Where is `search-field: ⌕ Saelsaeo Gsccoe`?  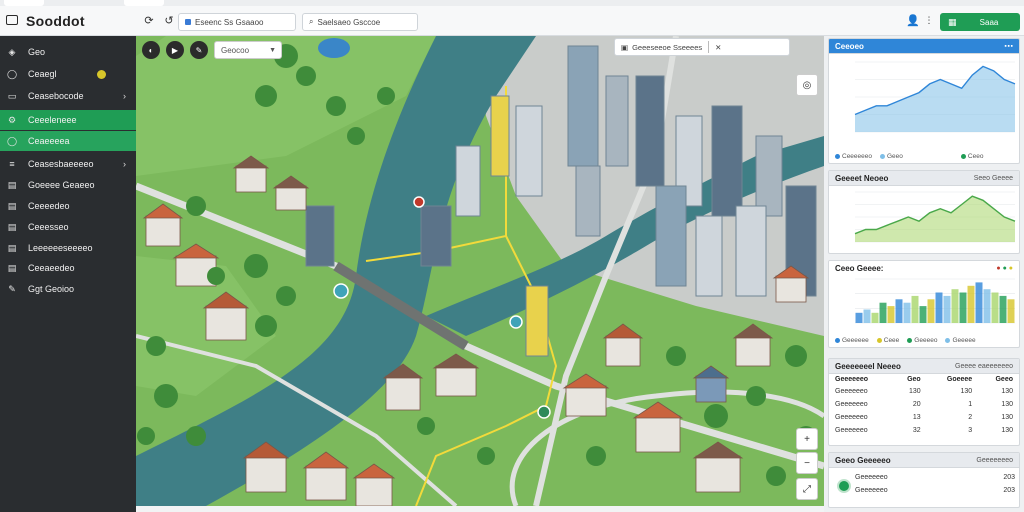
search-field: ⌕ Saelsaeo Gsccoe is located at coordinates (360, 22).